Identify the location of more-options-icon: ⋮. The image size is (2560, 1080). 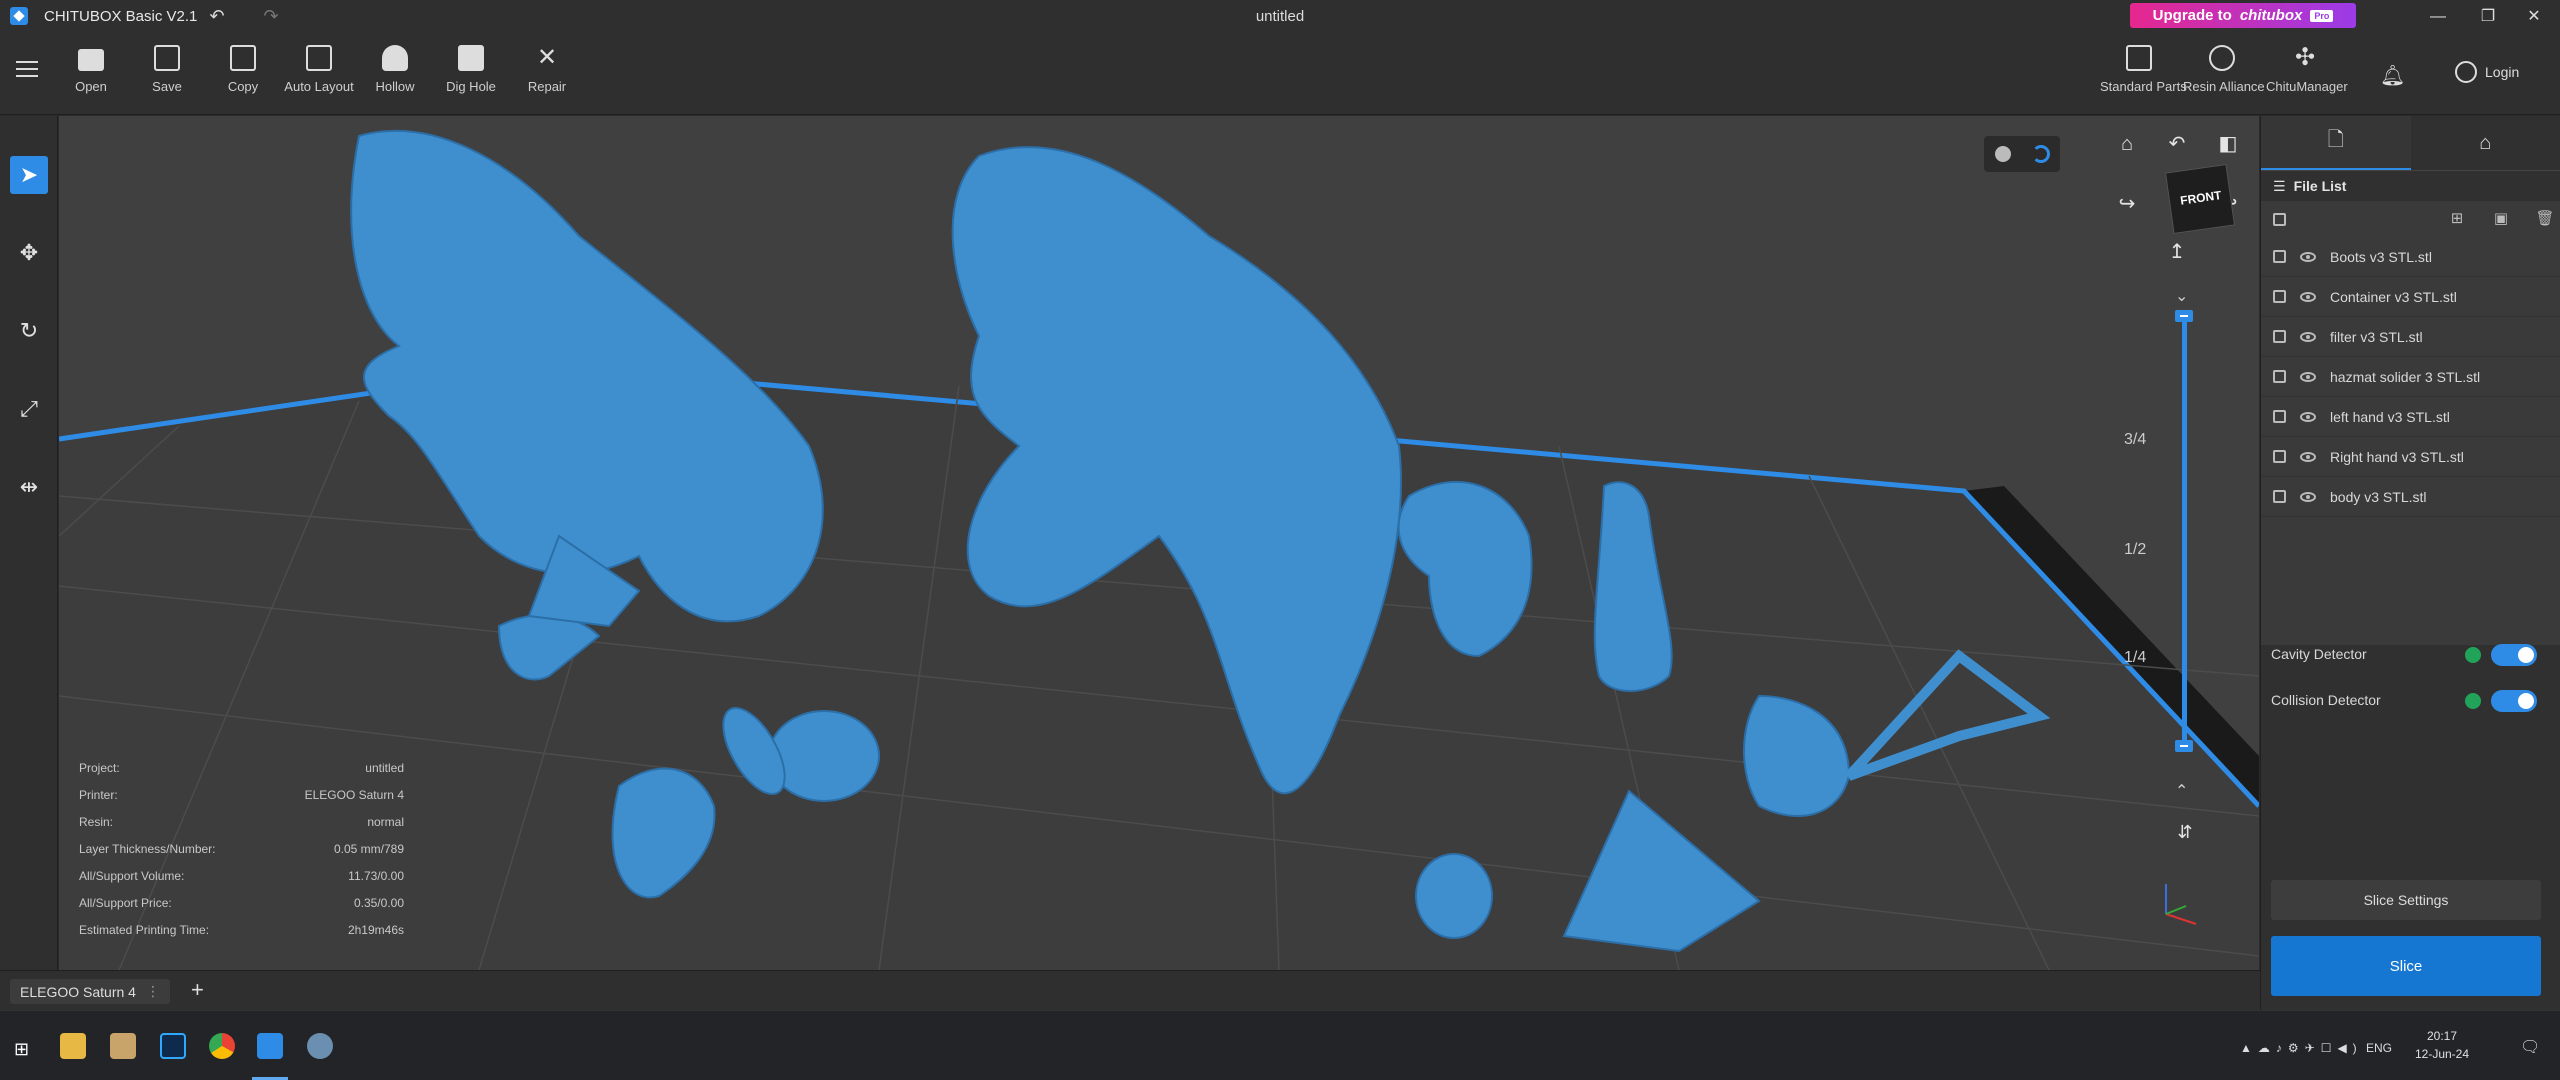
(153, 991).